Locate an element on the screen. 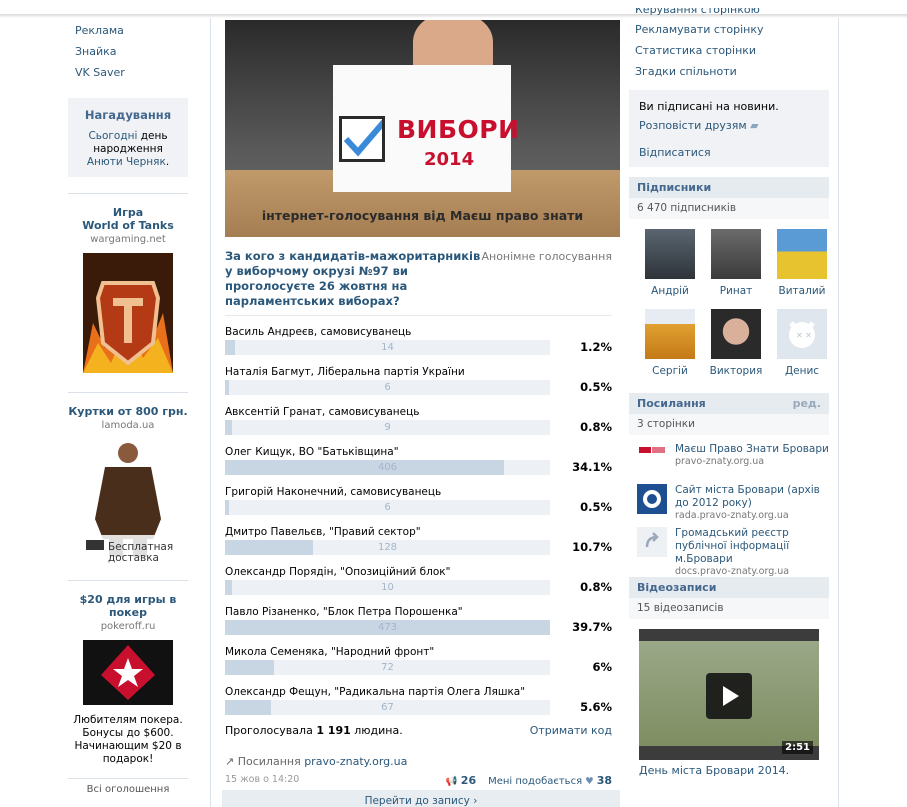 Image resolution: width=907 pixels, height=807 pixels. repost-button: 📢 26 is located at coordinates (461, 780).